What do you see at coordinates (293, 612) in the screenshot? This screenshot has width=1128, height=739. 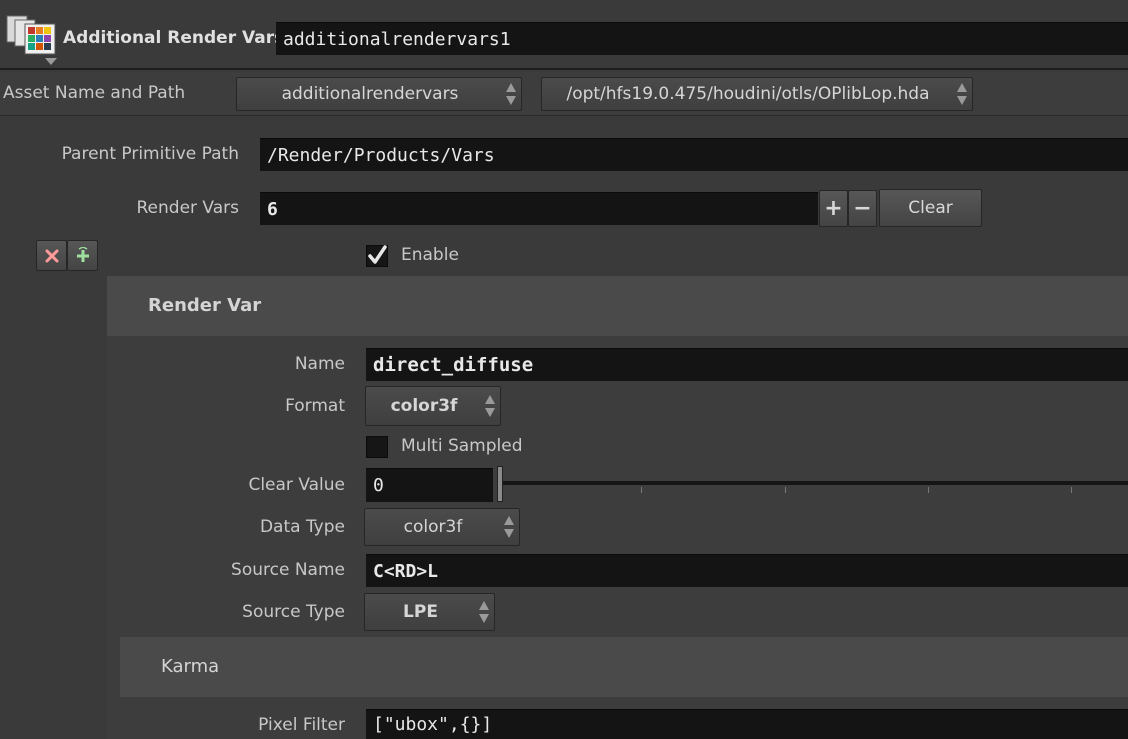 I see `source-type-label: Source Type` at bounding box center [293, 612].